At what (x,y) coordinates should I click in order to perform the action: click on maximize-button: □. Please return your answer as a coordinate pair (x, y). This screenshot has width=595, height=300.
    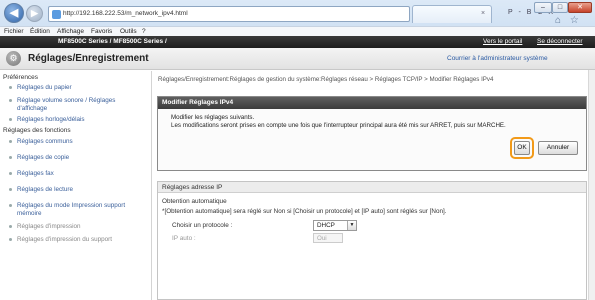
    Looking at the image, I should click on (560, 7).